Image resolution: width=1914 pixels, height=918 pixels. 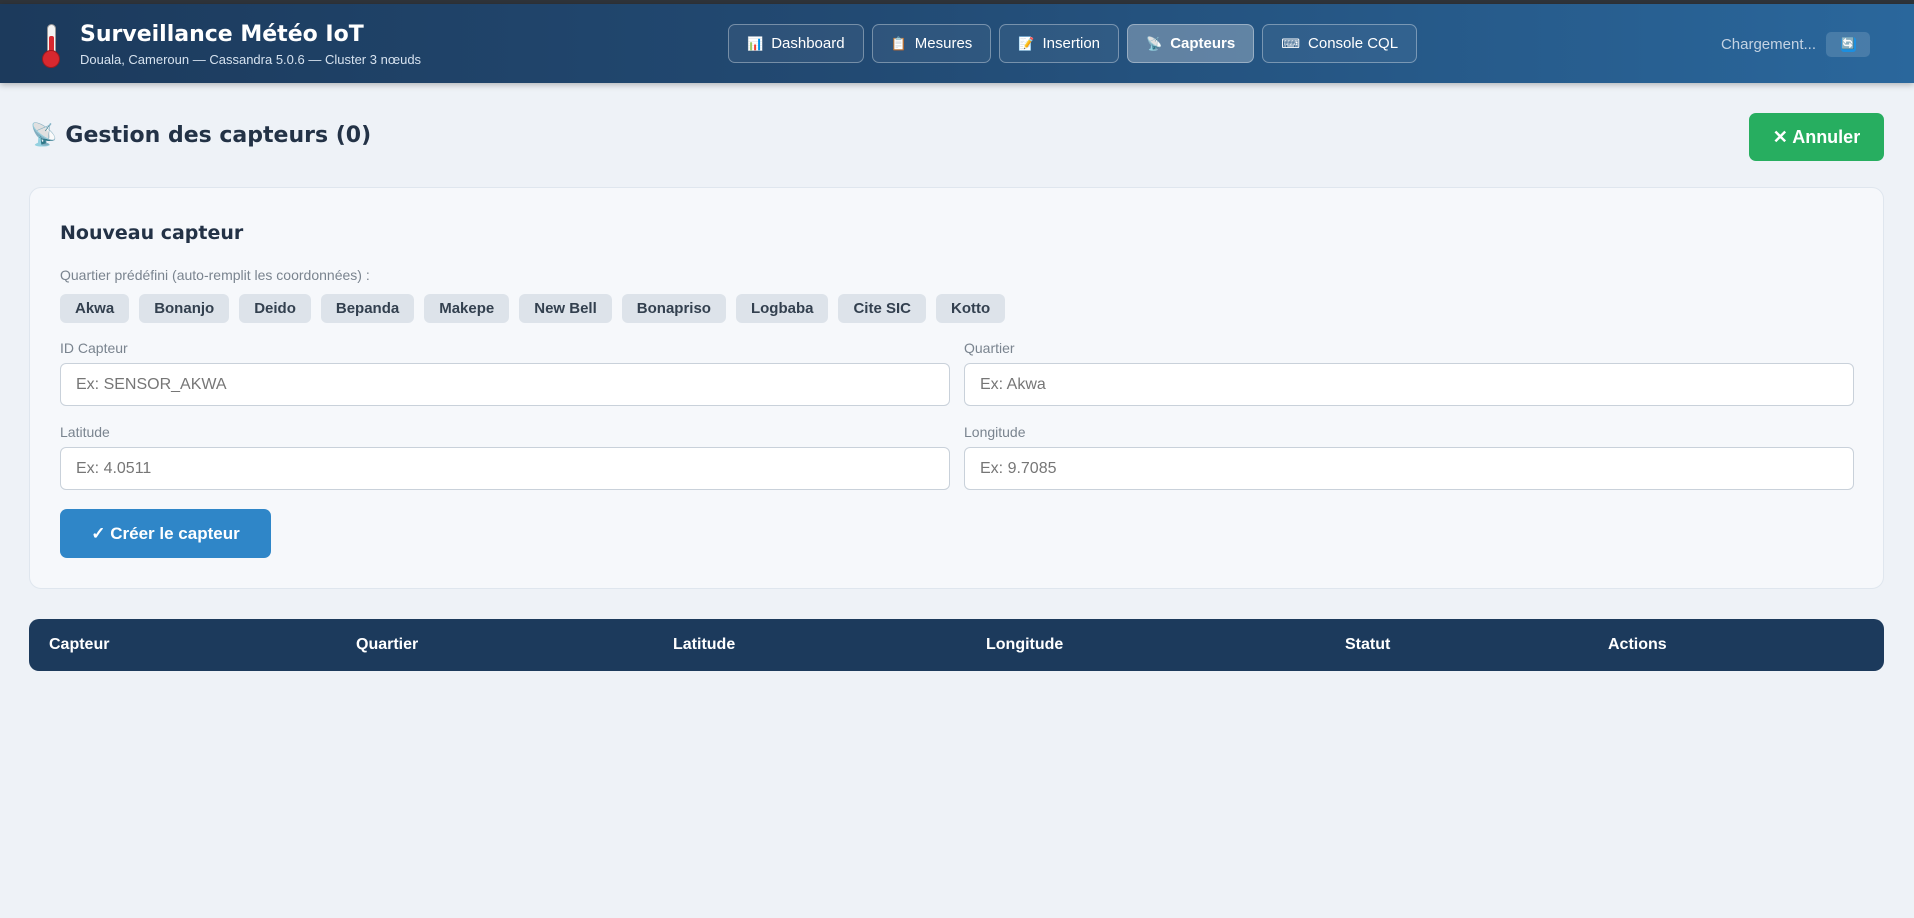 I want to click on tab-insertion-label: Insertion, so click(x=1071, y=43).